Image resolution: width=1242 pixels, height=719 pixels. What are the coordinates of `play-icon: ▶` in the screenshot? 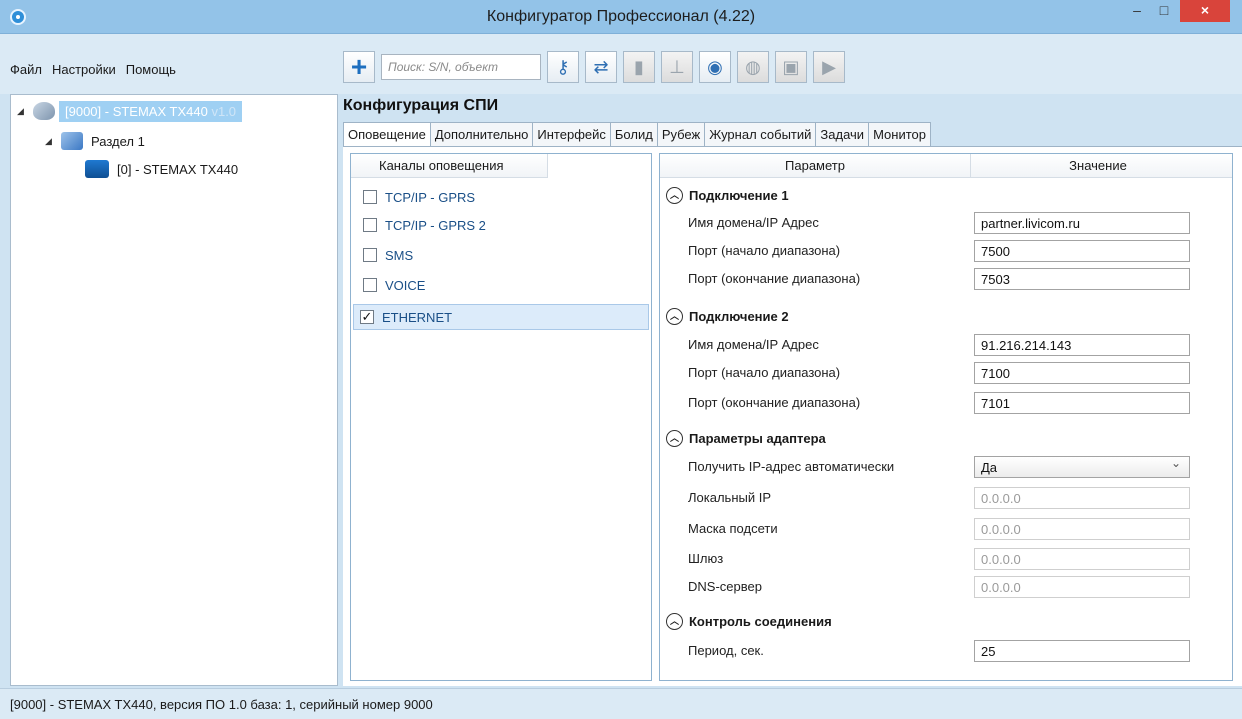 It's located at (829, 67).